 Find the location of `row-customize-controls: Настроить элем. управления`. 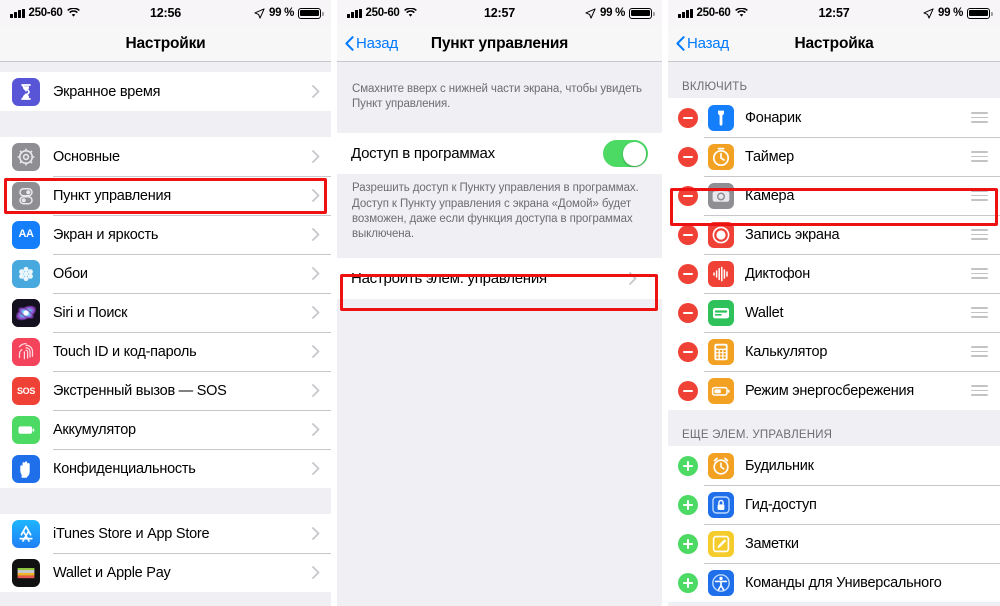

row-customize-controls: Настроить элем. управления is located at coordinates (499, 279).